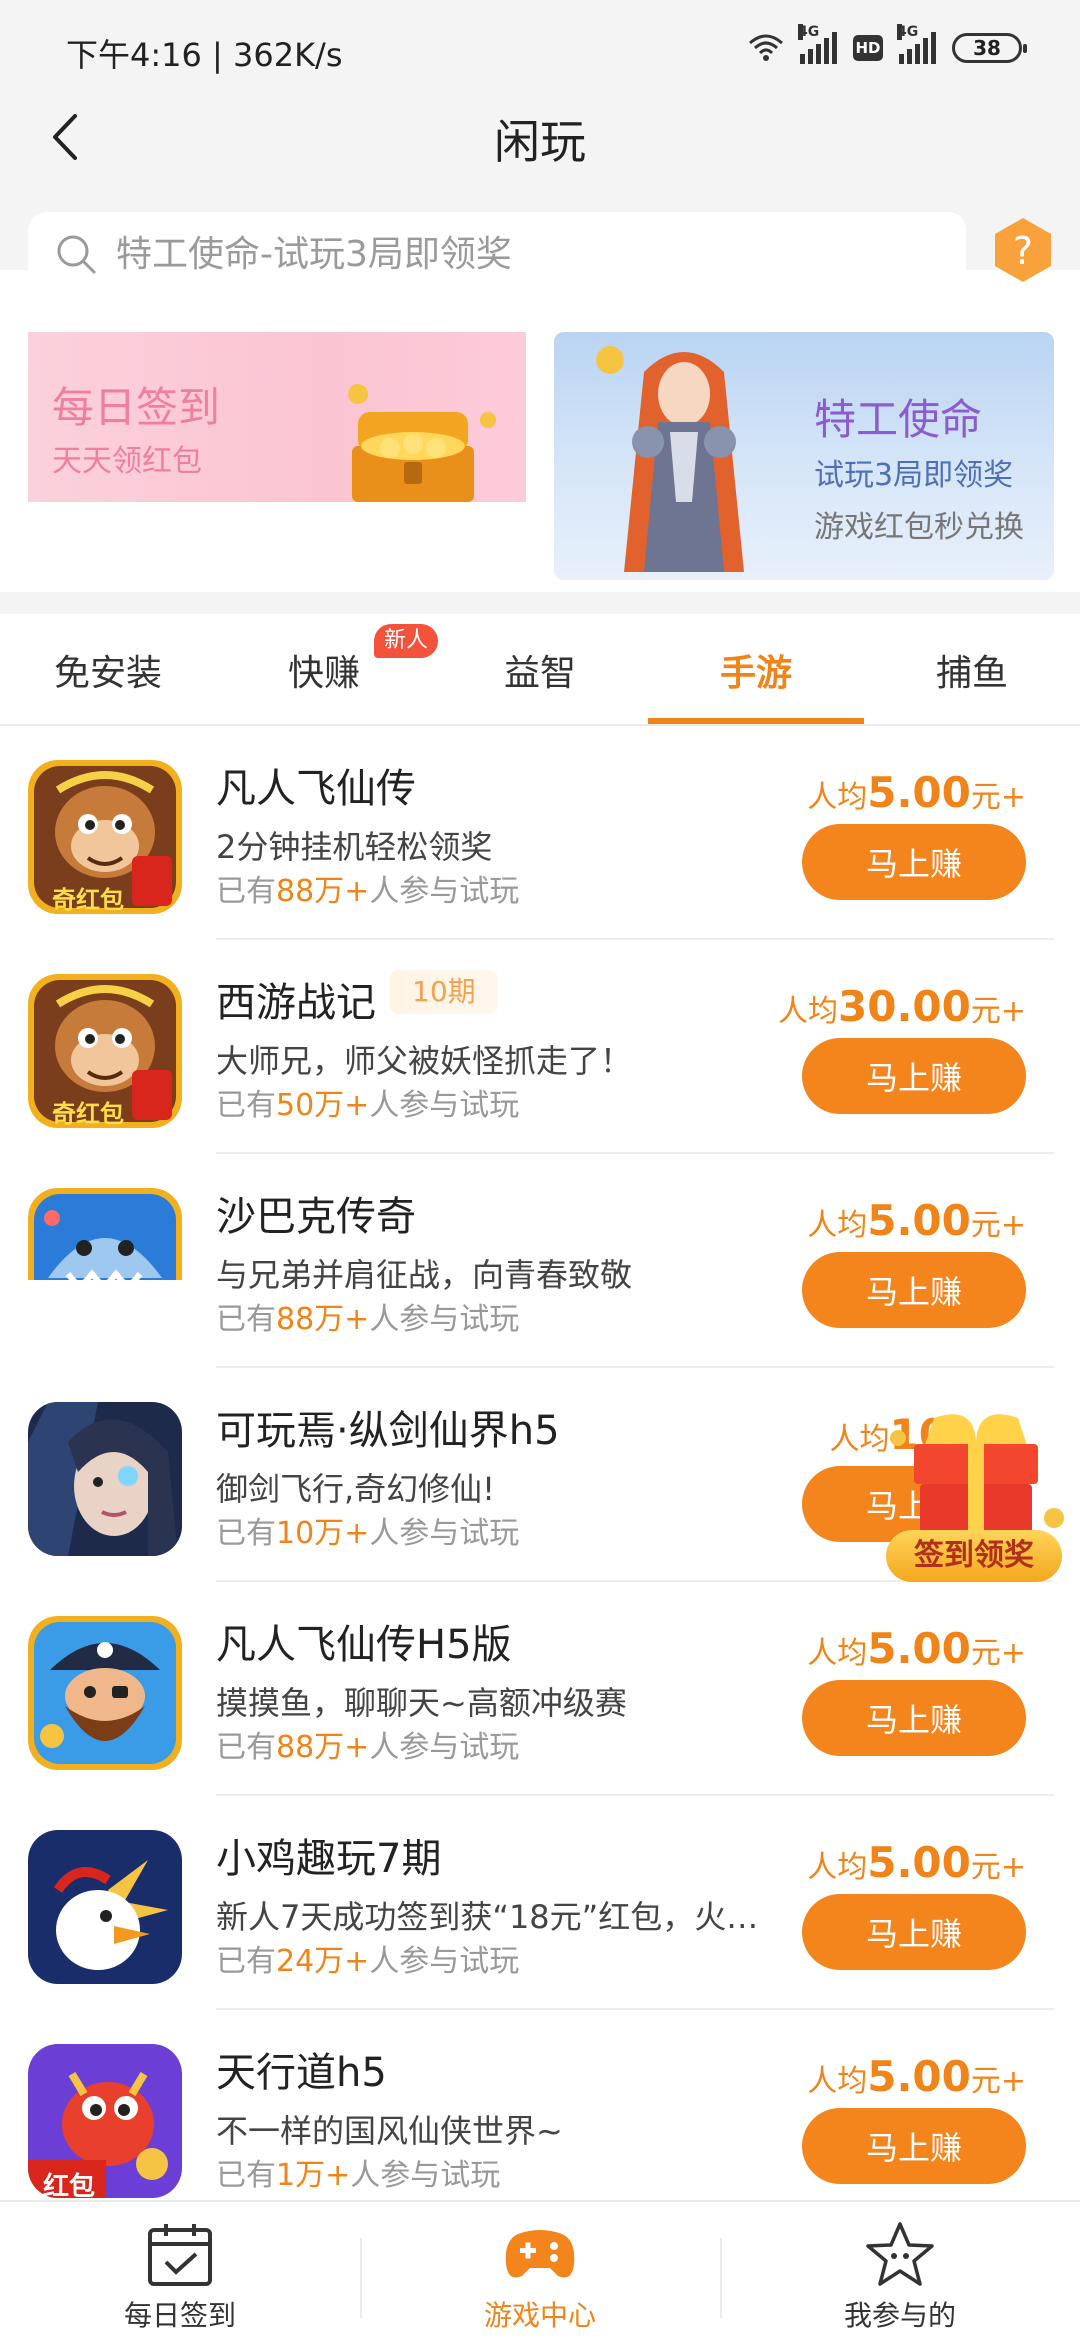  I want to click on new-user-badge: 新人, so click(406, 641).